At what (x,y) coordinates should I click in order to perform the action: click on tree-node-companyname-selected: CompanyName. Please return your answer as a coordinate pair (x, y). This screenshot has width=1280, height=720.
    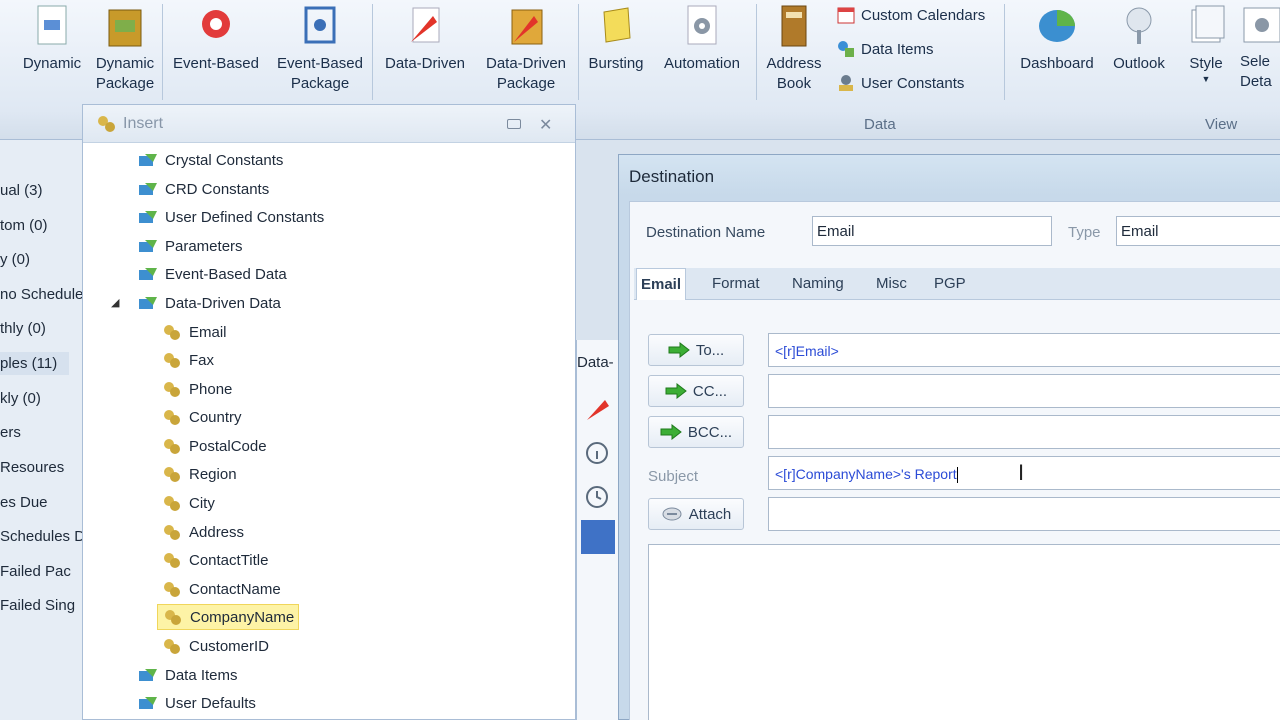
    Looking at the image, I should click on (228, 617).